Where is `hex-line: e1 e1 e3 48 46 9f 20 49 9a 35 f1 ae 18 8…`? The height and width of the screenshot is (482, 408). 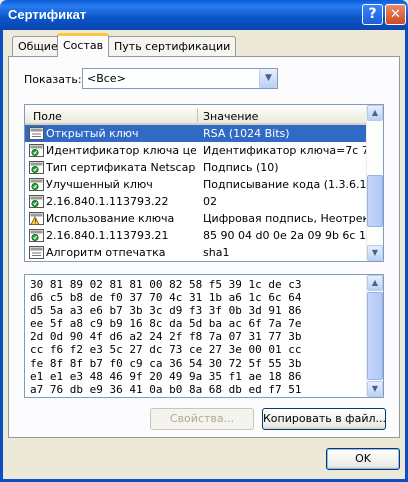 hex-line: e1 e1 e3 48 46 9f 20 49 9a 35 f1 ae 18 8… is located at coordinates (166, 376).